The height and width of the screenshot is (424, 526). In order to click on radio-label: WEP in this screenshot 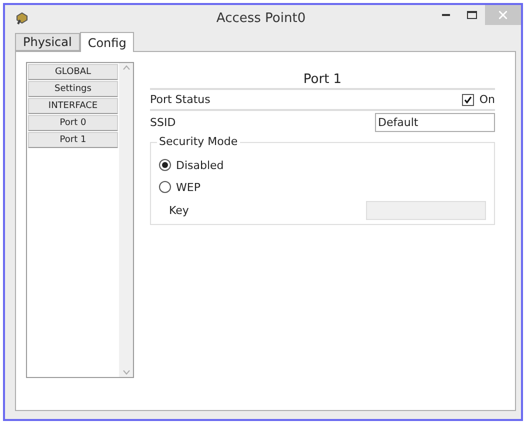, I will do `click(188, 187)`.